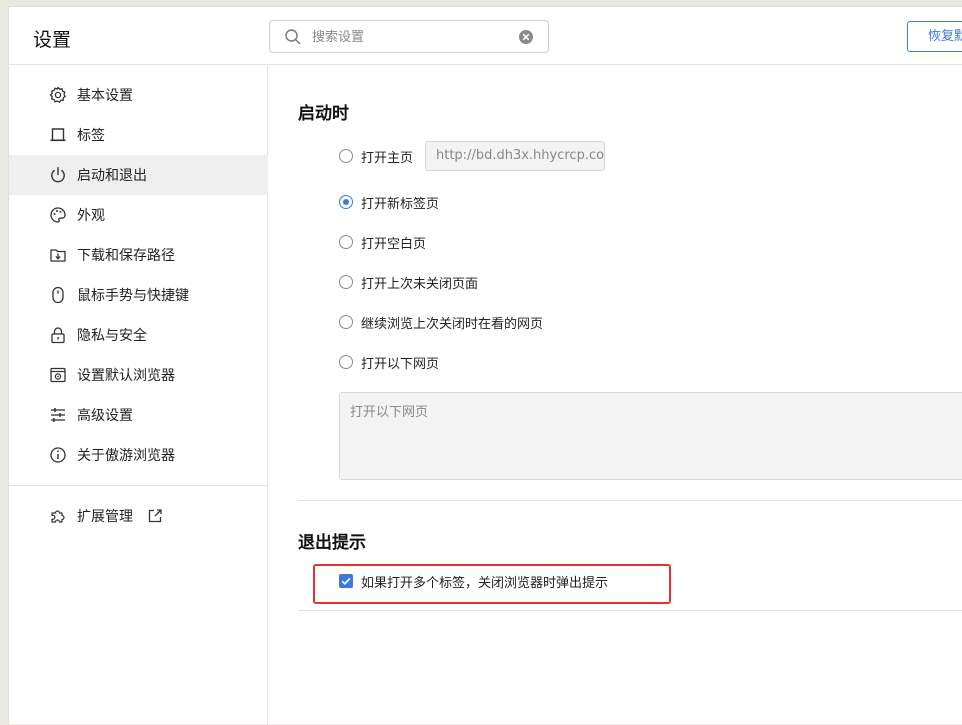 The image size is (962, 725). Describe the element at coordinates (105, 416) in the screenshot. I see `sidebar-item-label: 高级设置` at that location.